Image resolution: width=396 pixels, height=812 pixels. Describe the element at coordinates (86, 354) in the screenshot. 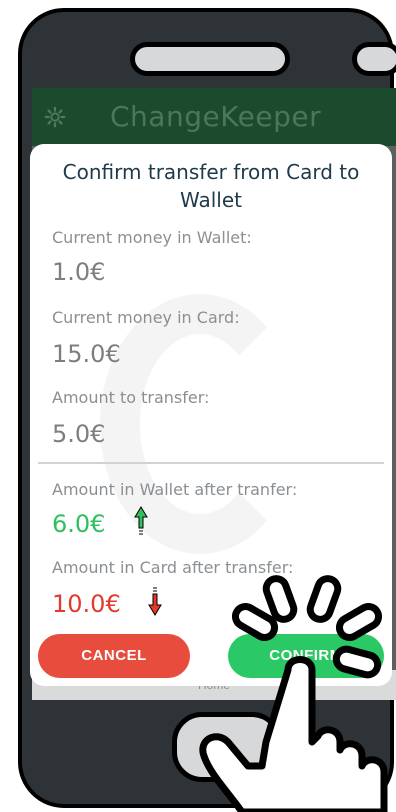

I see `current-card-value: 15.0€` at that location.